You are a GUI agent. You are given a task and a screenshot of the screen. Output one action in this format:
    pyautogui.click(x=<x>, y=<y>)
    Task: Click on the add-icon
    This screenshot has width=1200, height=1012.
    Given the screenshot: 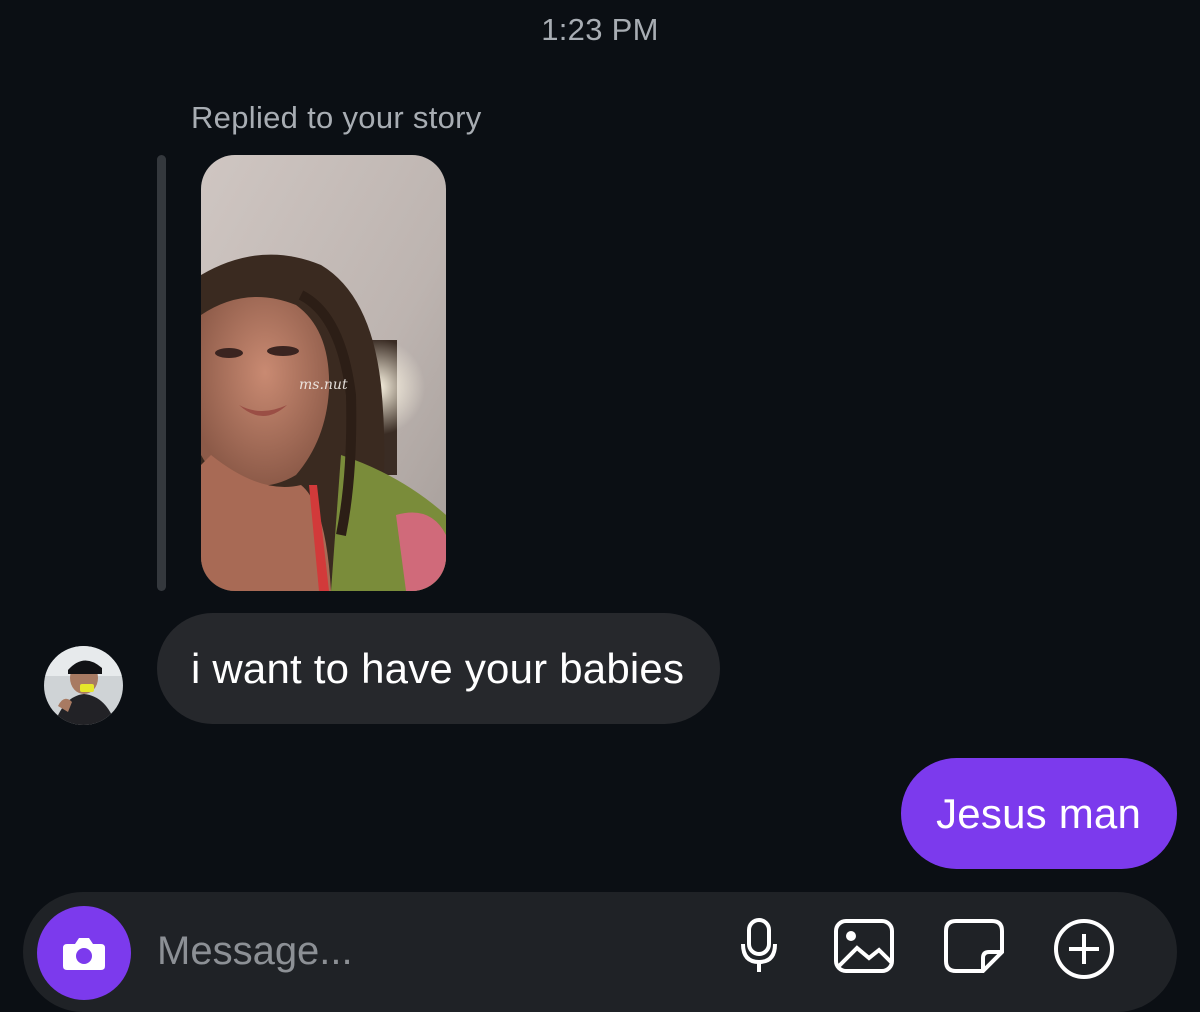 What is the action you would take?
    pyautogui.click(x=1084, y=949)
    